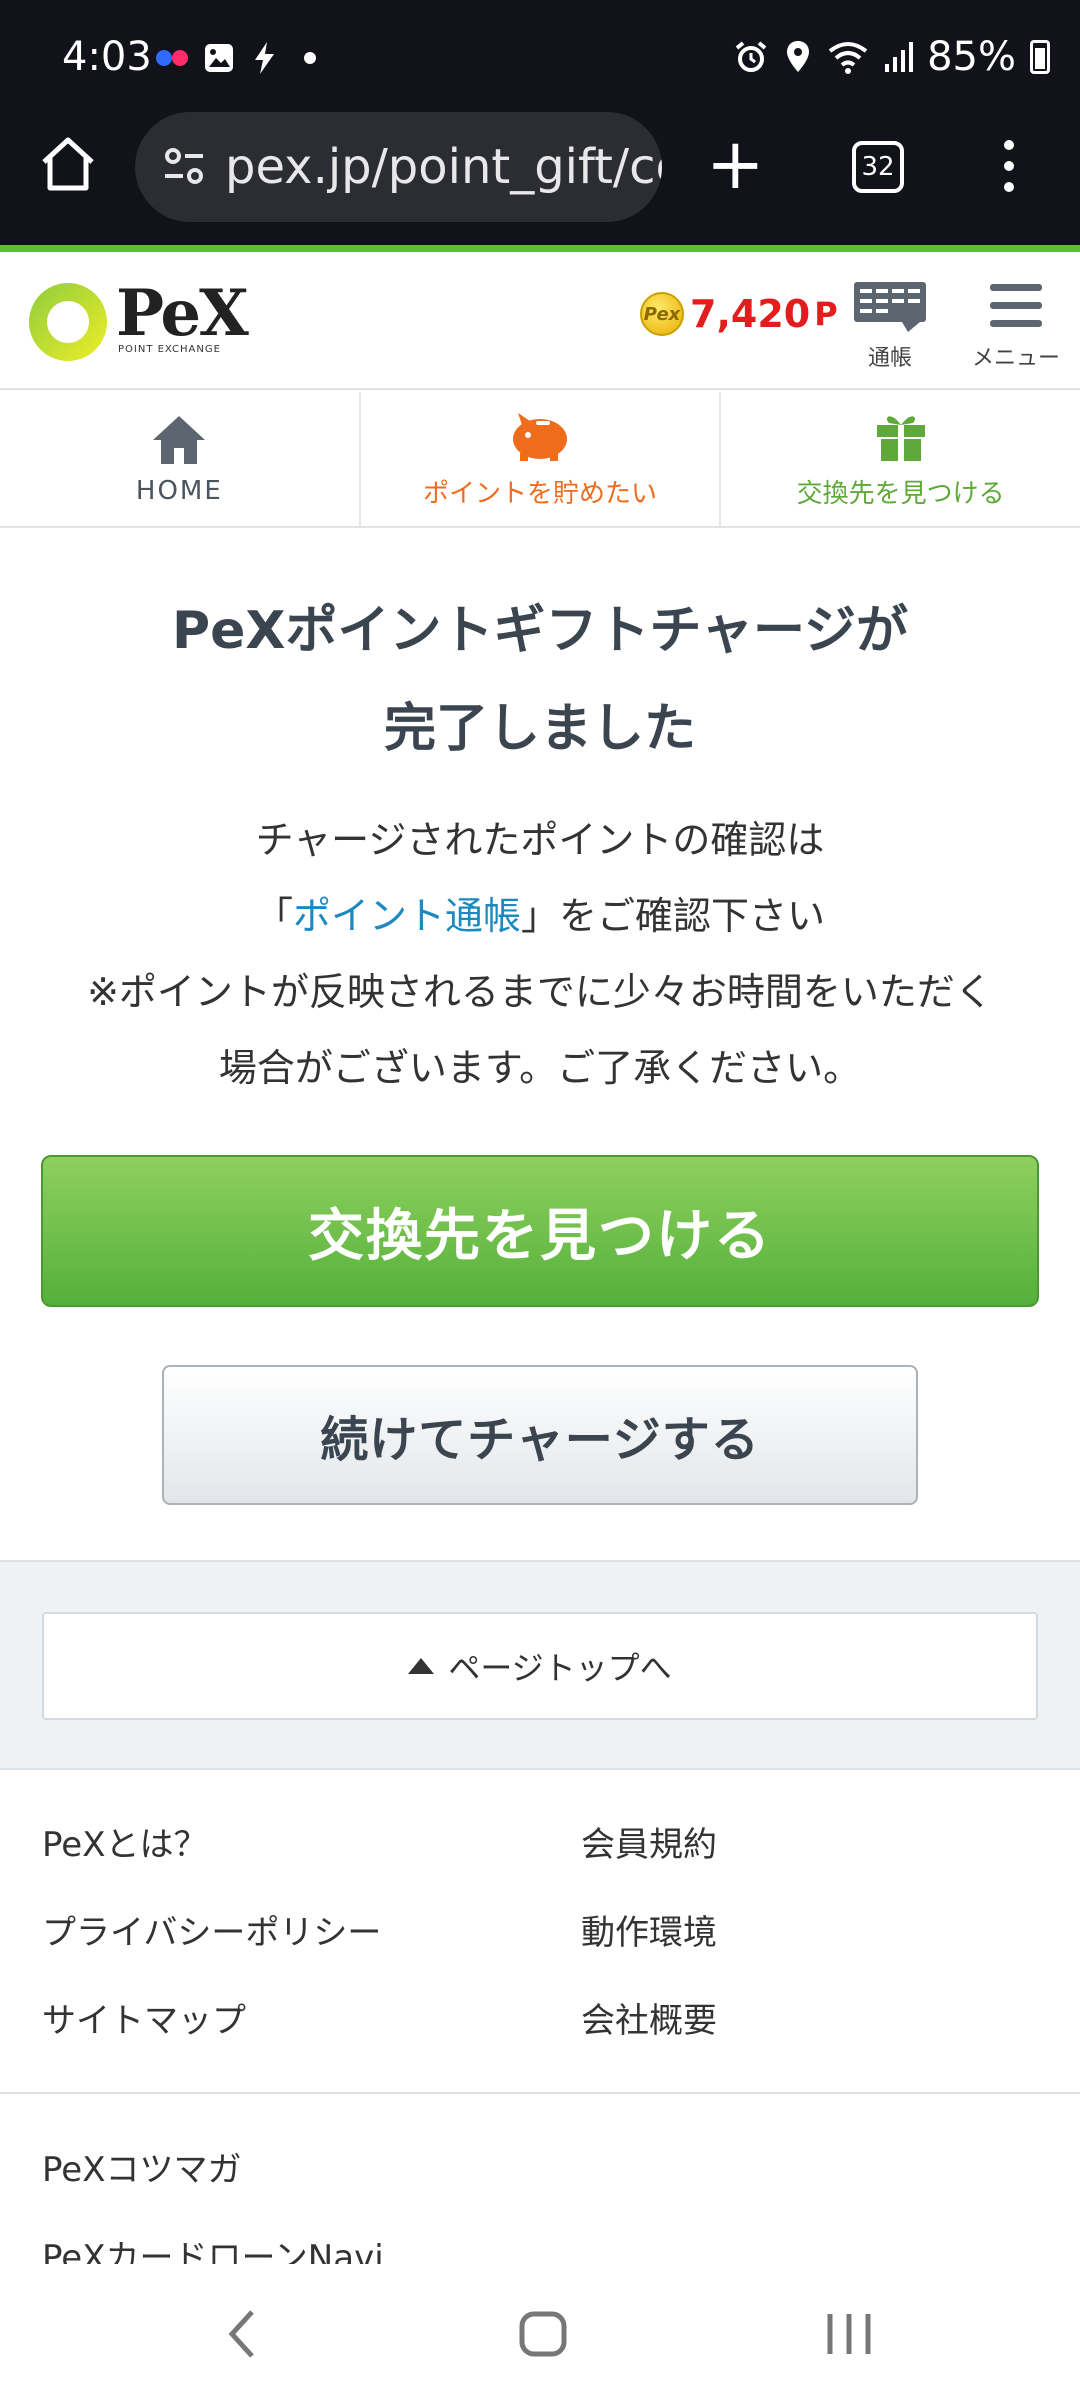 The height and width of the screenshot is (2400, 1080). What do you see at coordinates (179, 491) in the screenshot?
I see `nav-home-label: HOME` at bounding box center [179, 491].